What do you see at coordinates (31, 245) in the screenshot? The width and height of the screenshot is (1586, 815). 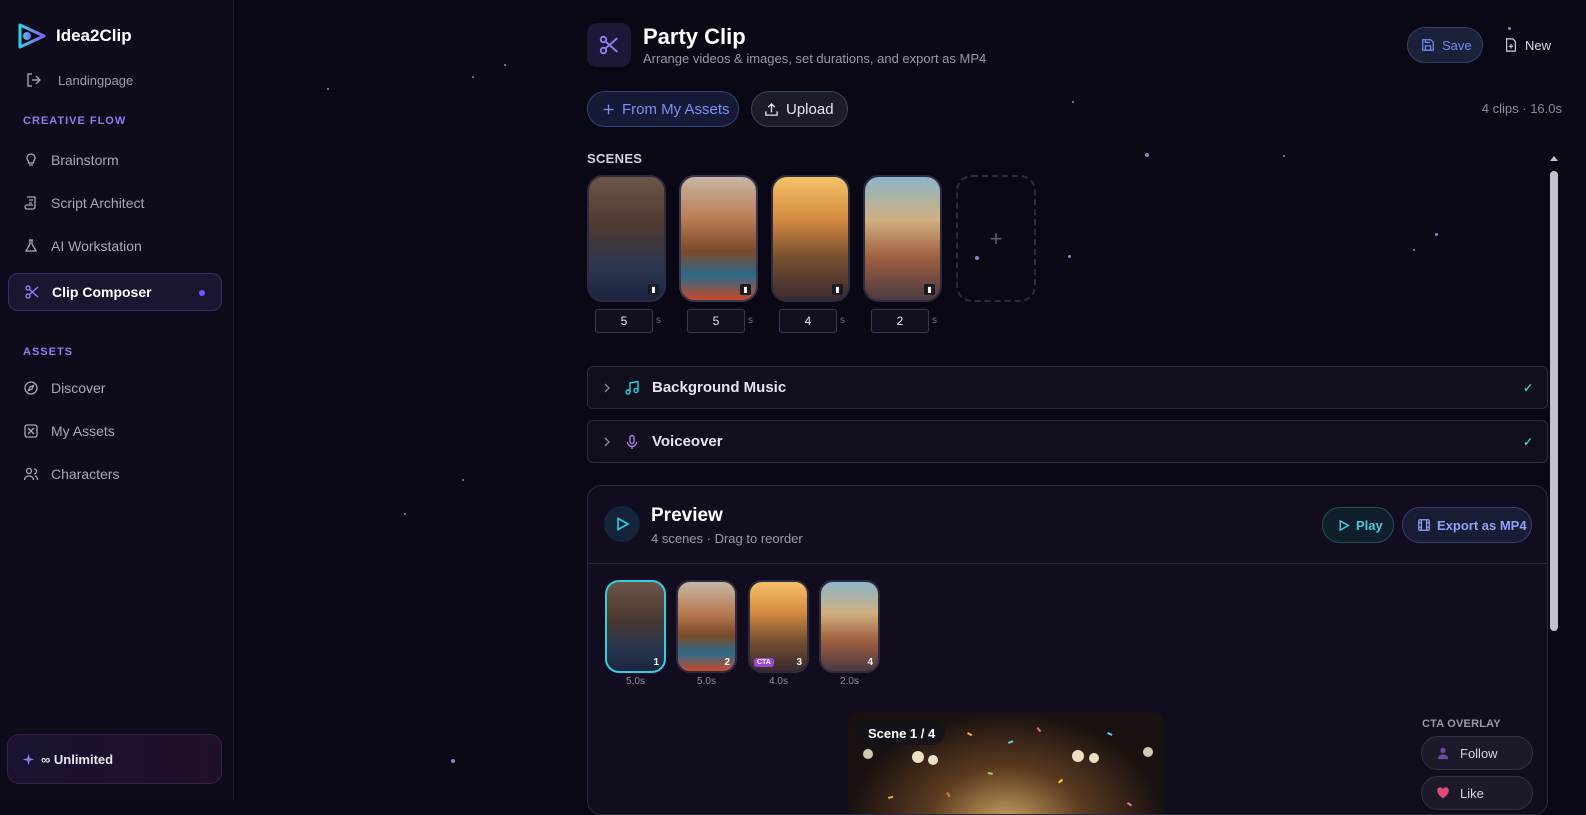 I see `flask-icon` at bounding box center [31, 245].